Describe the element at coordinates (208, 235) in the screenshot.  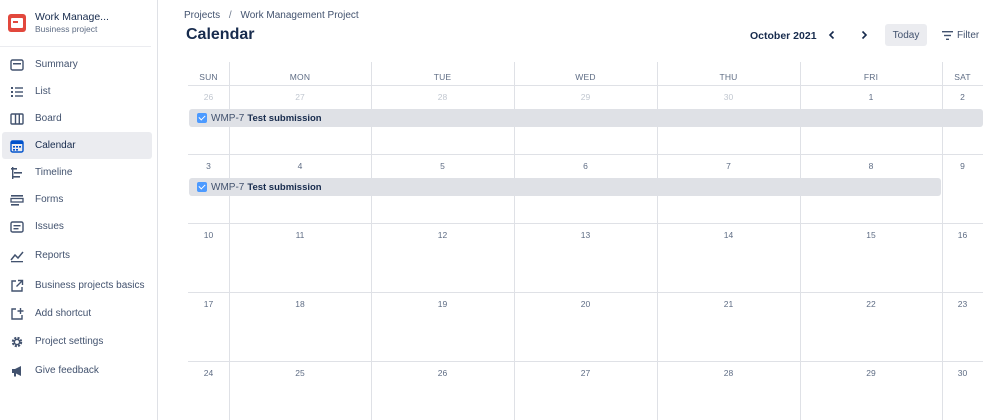
I see `day-number: 10` at that location.